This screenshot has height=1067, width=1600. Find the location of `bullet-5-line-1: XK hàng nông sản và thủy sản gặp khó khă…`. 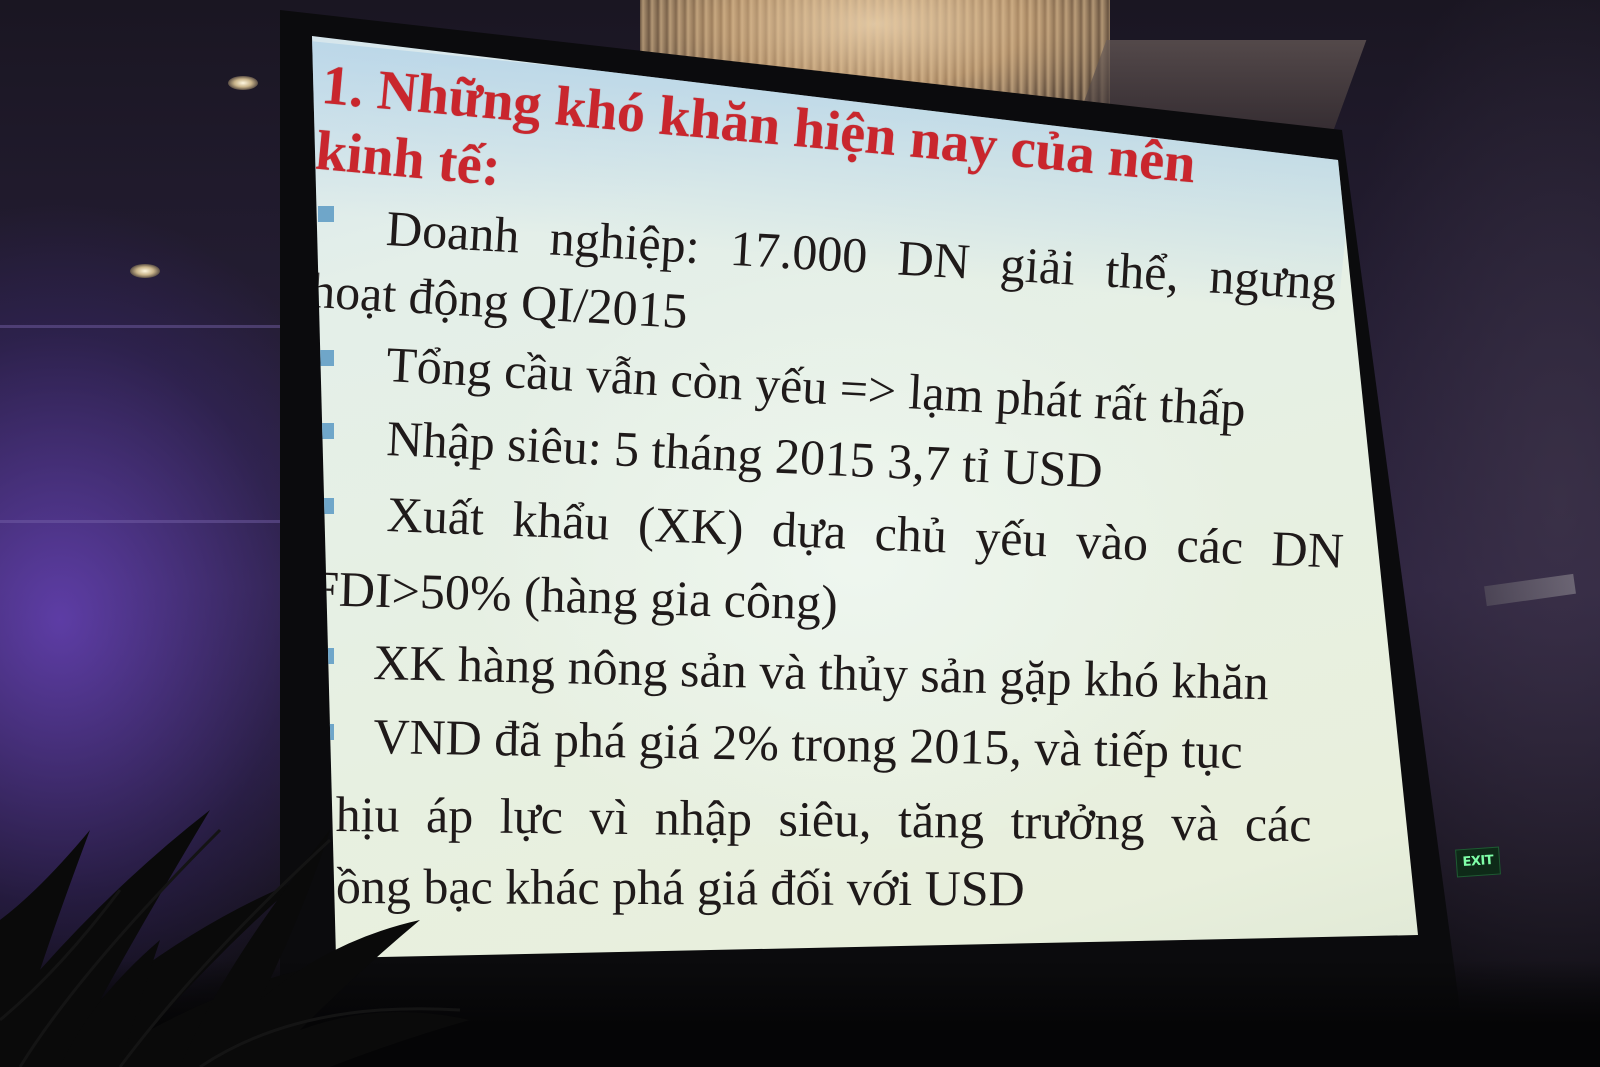

bullet-5-line-1: XK hàng nông sản và thủy sản gặp khó khă… is located at coordinates (821, 672).